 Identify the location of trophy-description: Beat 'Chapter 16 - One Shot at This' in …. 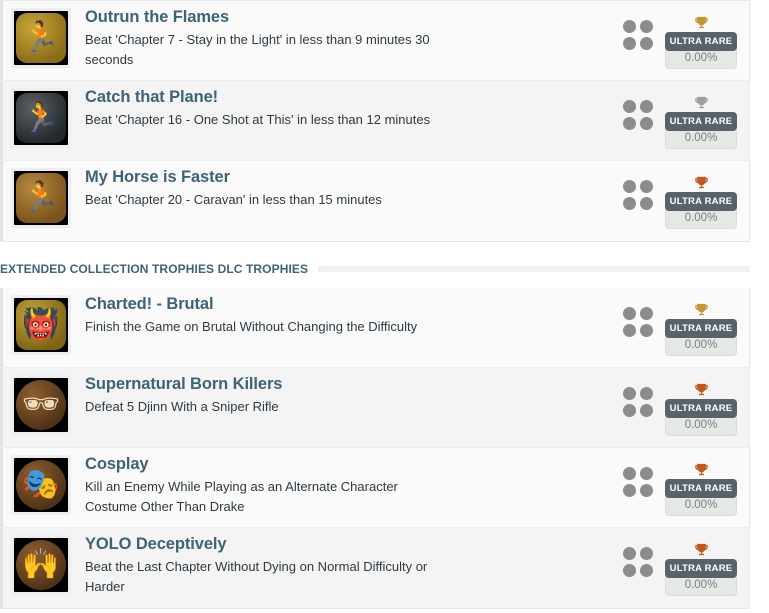
(258, 119).